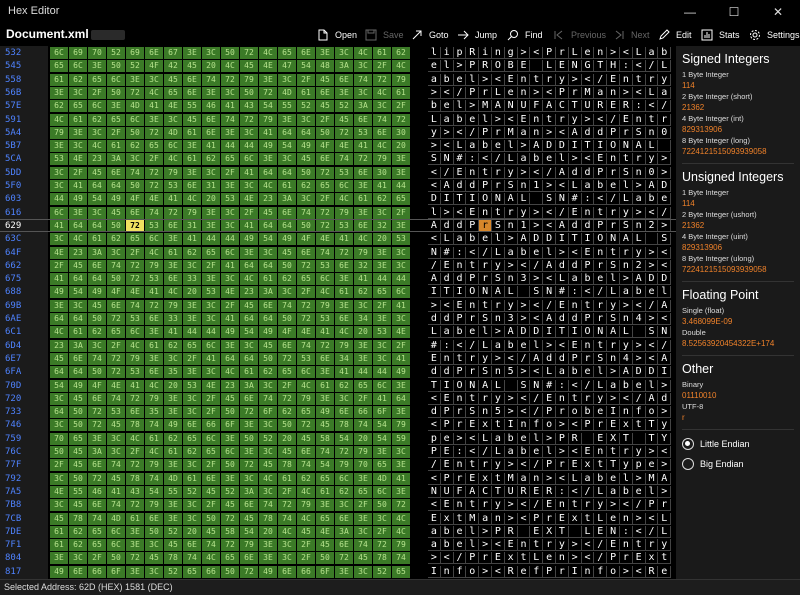 The image size is (800, 595). What do you see at coordinates (626, 425) in the screenshot?
I see `ascii-char: x` at bounding box center [626, 425].